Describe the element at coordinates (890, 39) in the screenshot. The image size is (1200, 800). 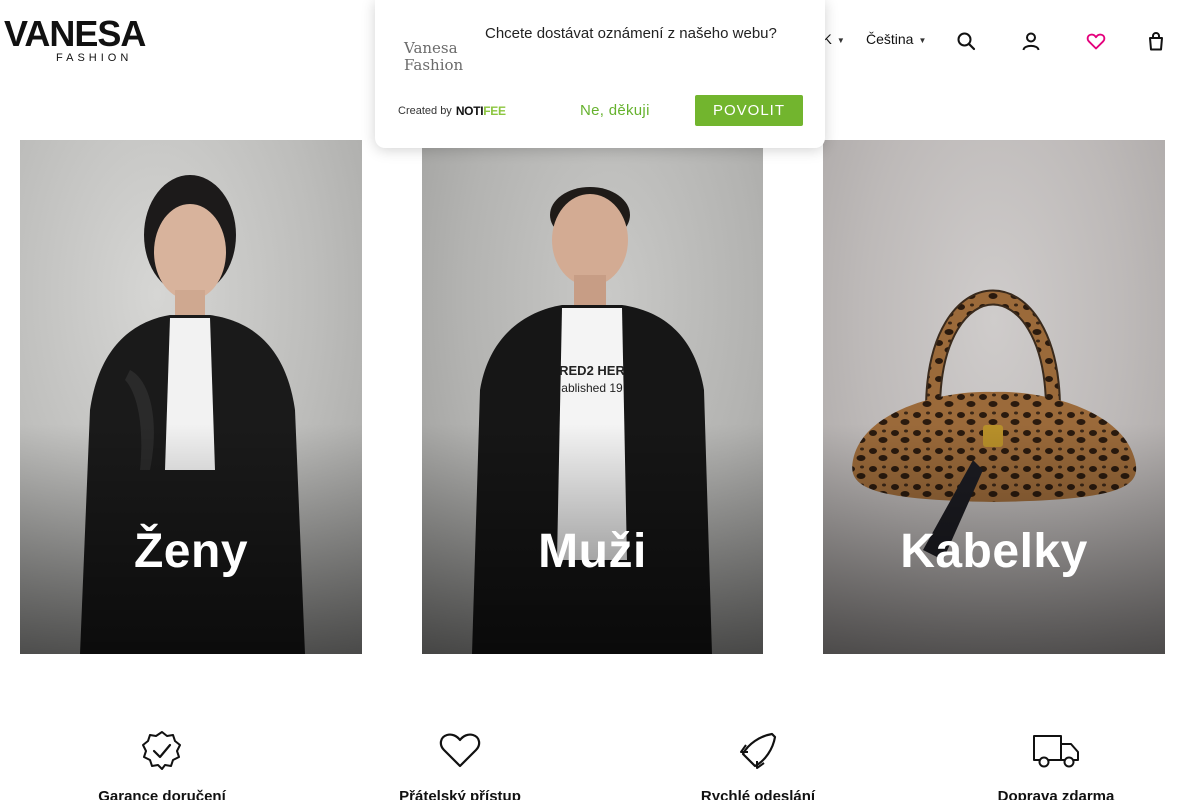
I see `language-label: Čeština` at that location.